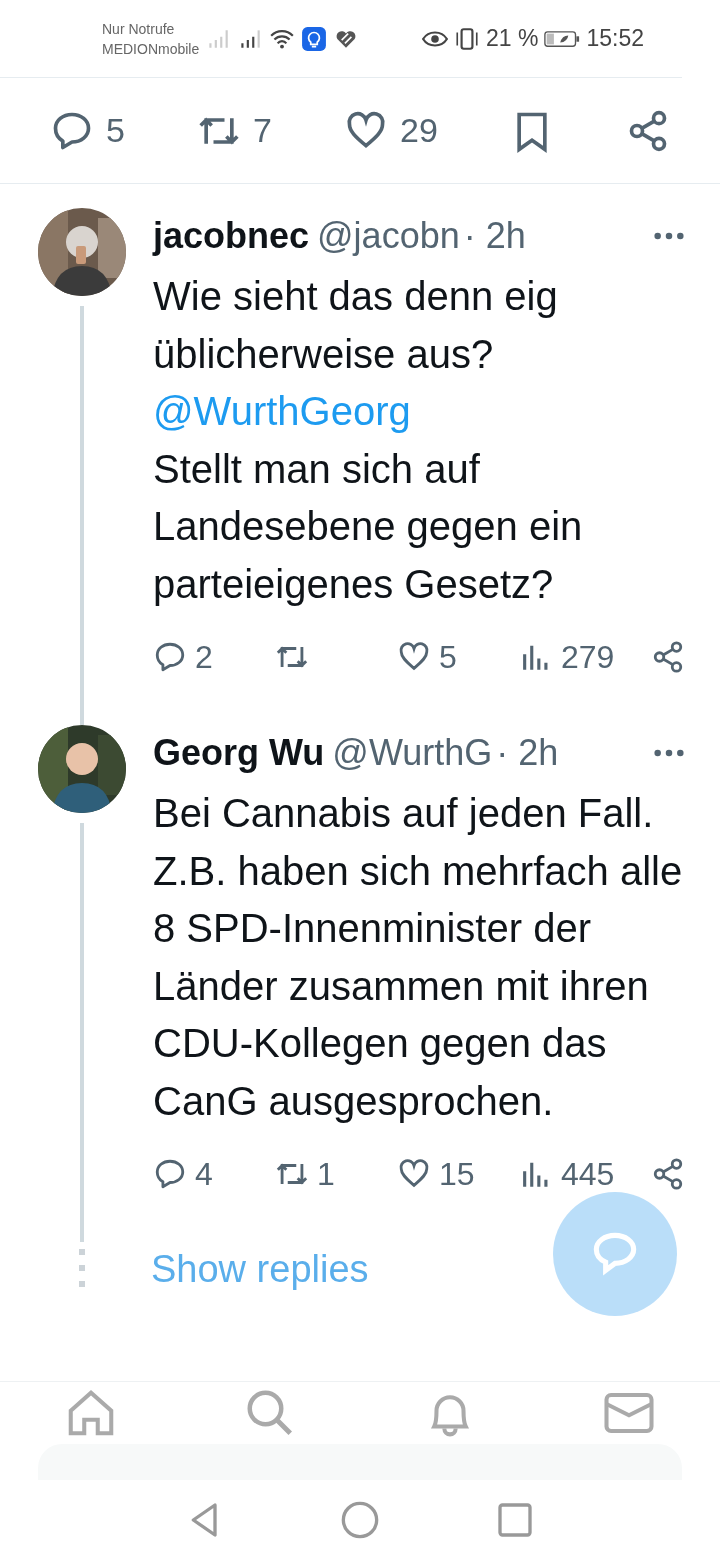  What do you see at coordinates (139, 29) in the screenshot?
I see `carrier-name: Nur Notrufe` at bounding box center [139, 29].